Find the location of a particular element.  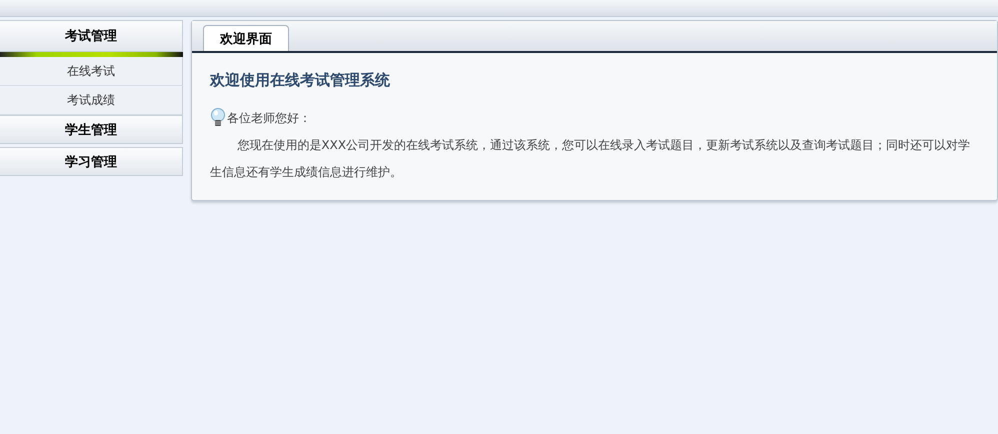

welcome-heading: 欢迎使用在线考试管理系统 is located at coordinates (300, 80).